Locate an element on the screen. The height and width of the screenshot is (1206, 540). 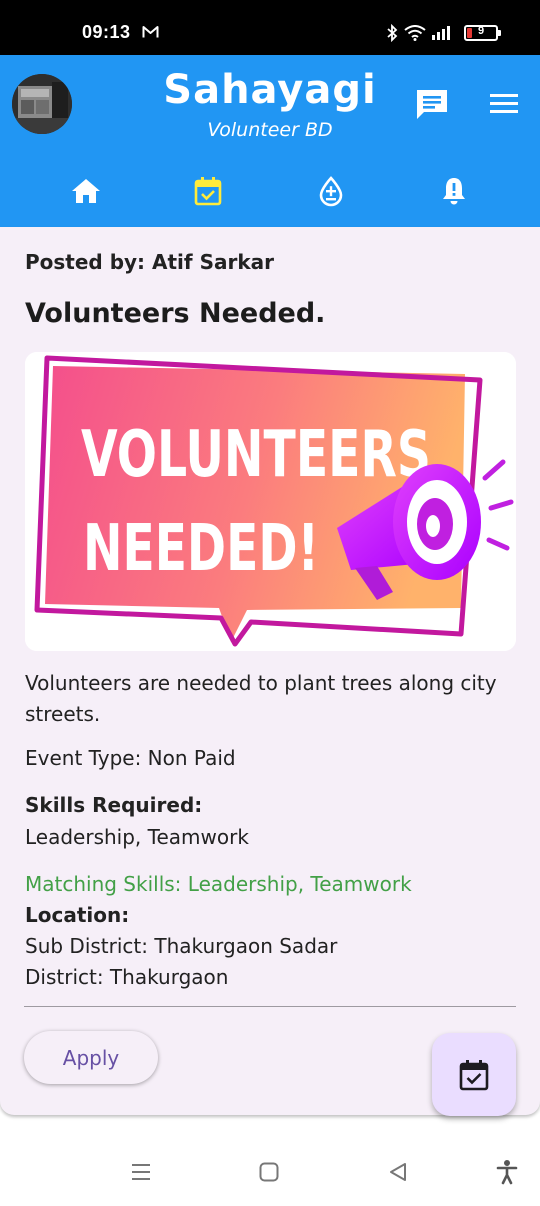
back-triangle-icon is located at coordinates (398, 1172).